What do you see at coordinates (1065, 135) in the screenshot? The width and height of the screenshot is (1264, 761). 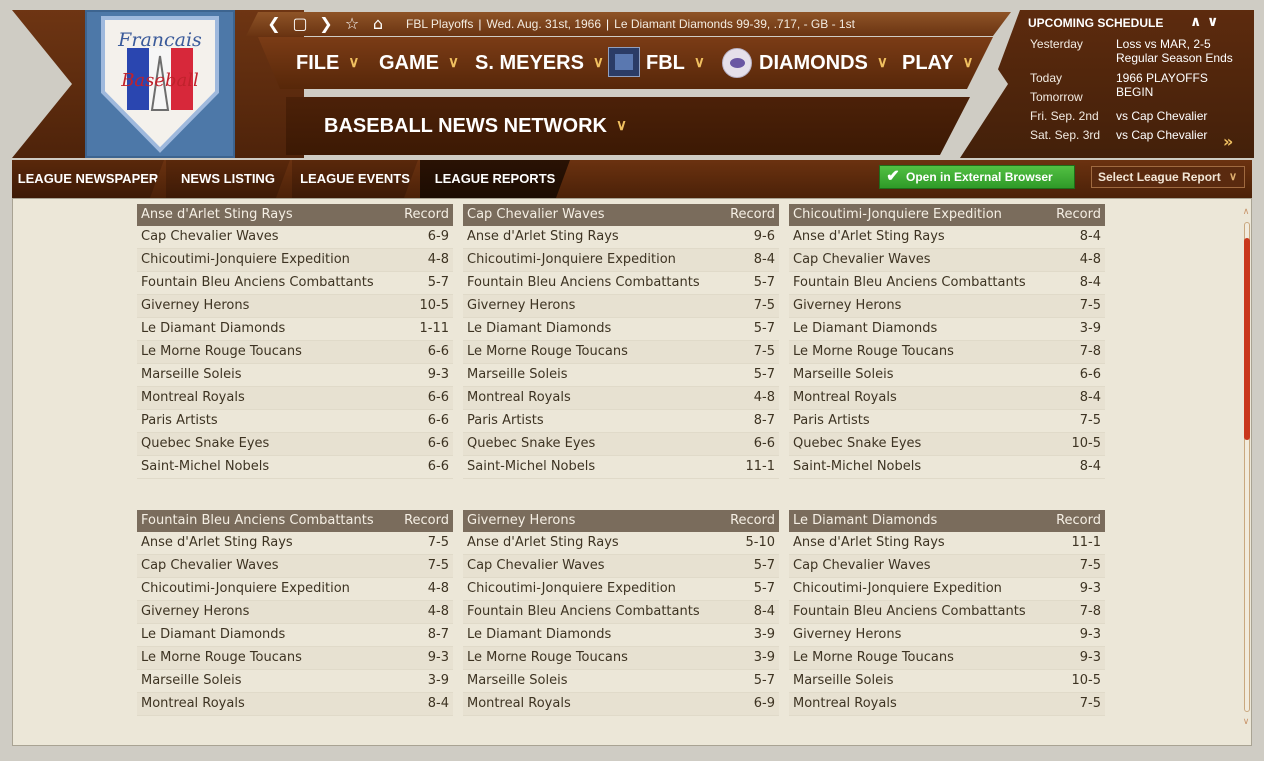 I see `schedule-day: Sat. Sep. 3rd` at bounding box center [1065, 135].